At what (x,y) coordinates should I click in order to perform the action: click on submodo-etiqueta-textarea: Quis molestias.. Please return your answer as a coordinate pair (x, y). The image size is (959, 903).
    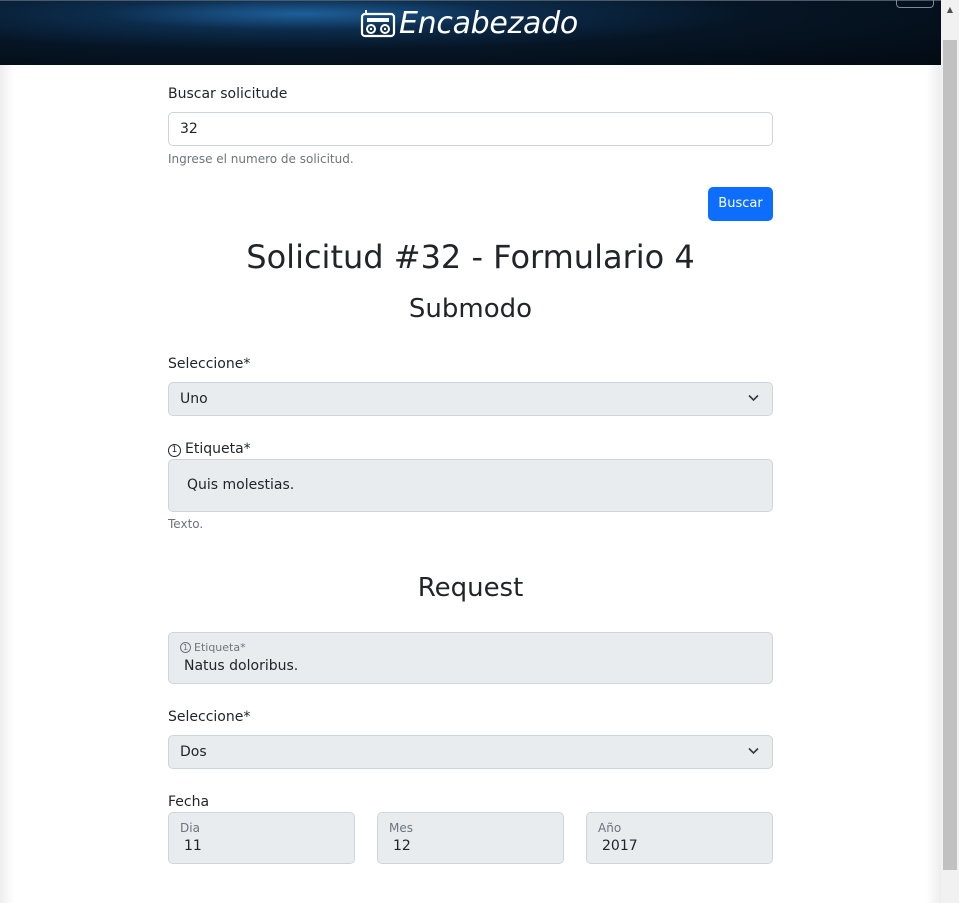
    Looking at the image, I should click on (470, 485).